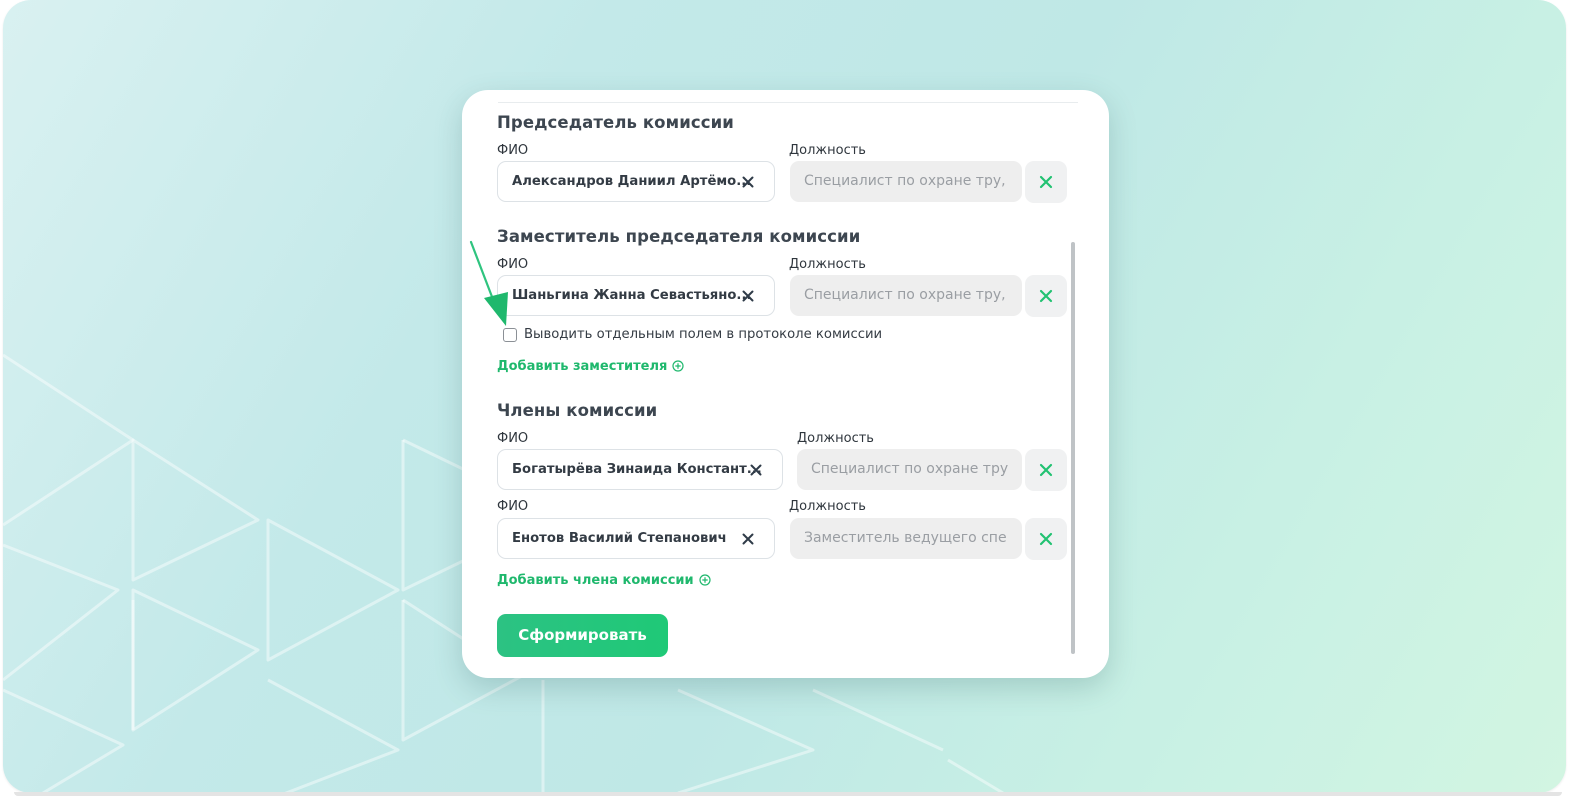 Image resolution: width=1592 pixels, height=812 pixels. I want to click on member-1-position-value: Специалист по охране тру, so click(910, 469).